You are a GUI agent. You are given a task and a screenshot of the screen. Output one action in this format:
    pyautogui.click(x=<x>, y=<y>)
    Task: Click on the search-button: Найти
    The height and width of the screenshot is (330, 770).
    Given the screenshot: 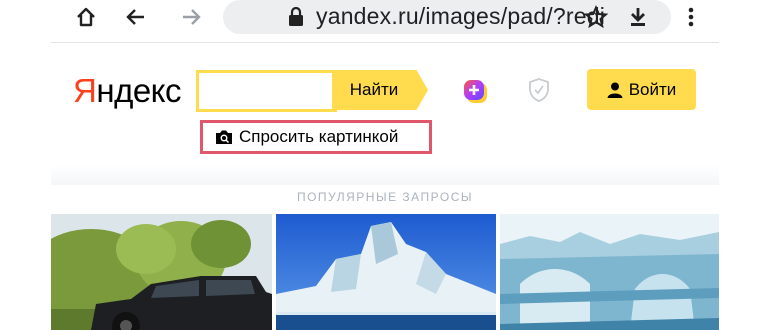 What is the action you would take?
    pyautogui.click(x=380, y=90)
    